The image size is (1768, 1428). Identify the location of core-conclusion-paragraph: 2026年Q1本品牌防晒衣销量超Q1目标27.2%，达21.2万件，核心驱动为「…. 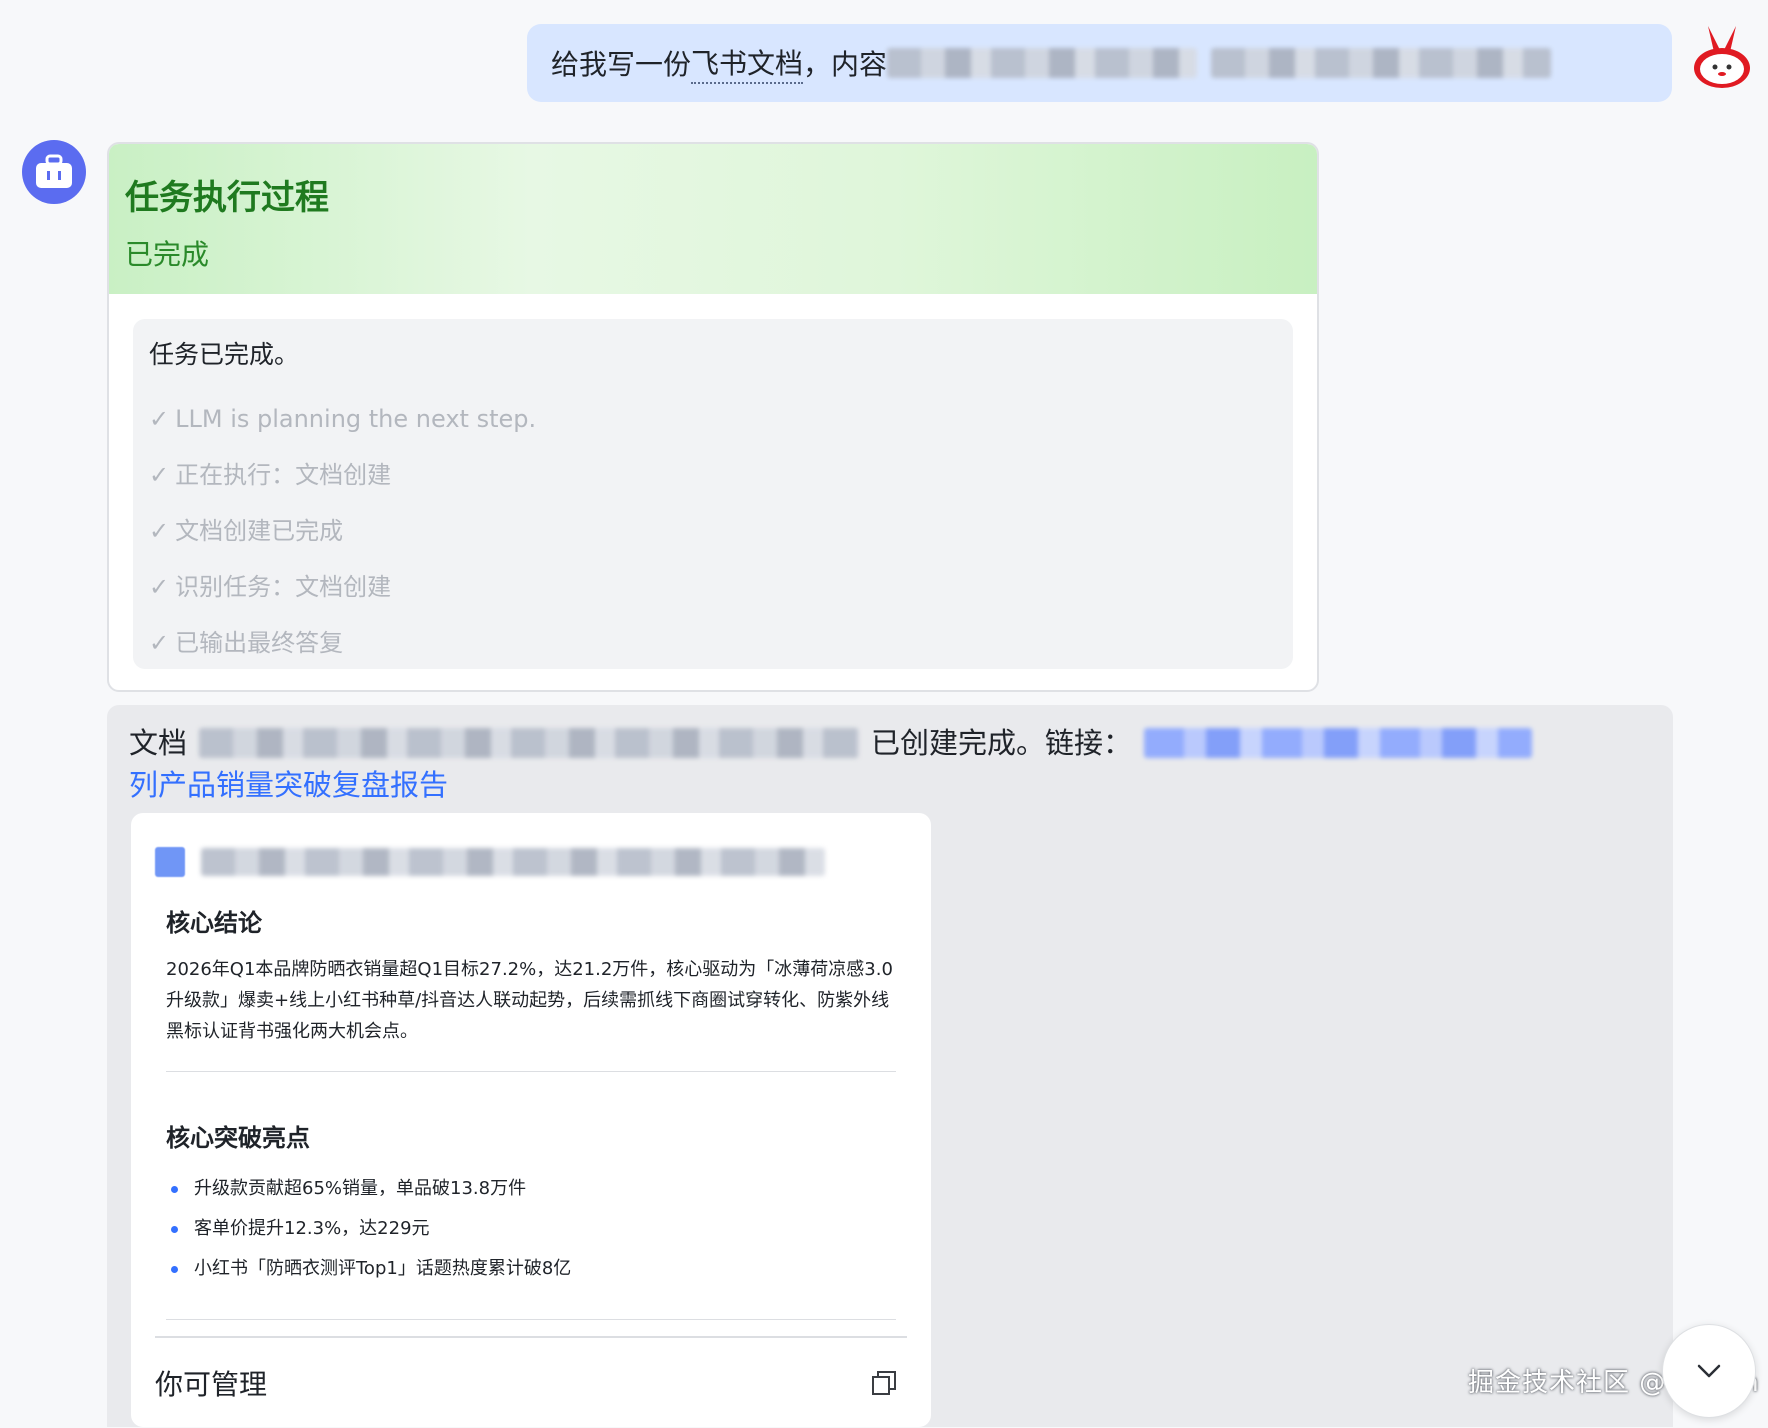
(529, 1000).